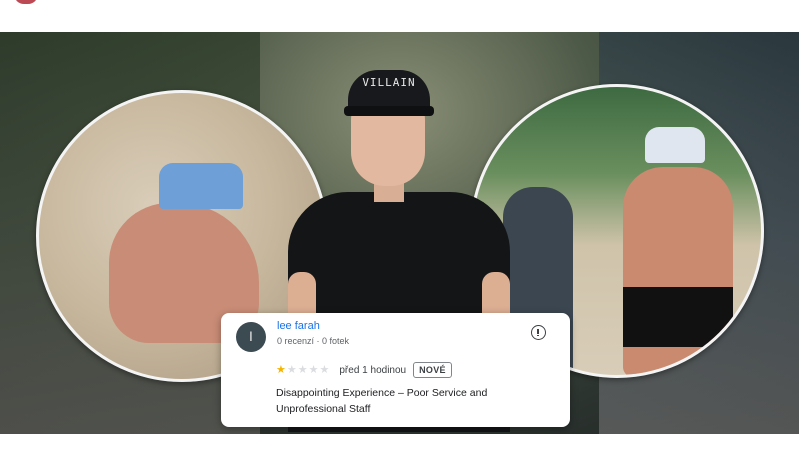 This screenshot has height=450, width=799. Describe the element at coordinates (251, 337) in the screenshot. I see `reviewer-avatar: l` at that location.